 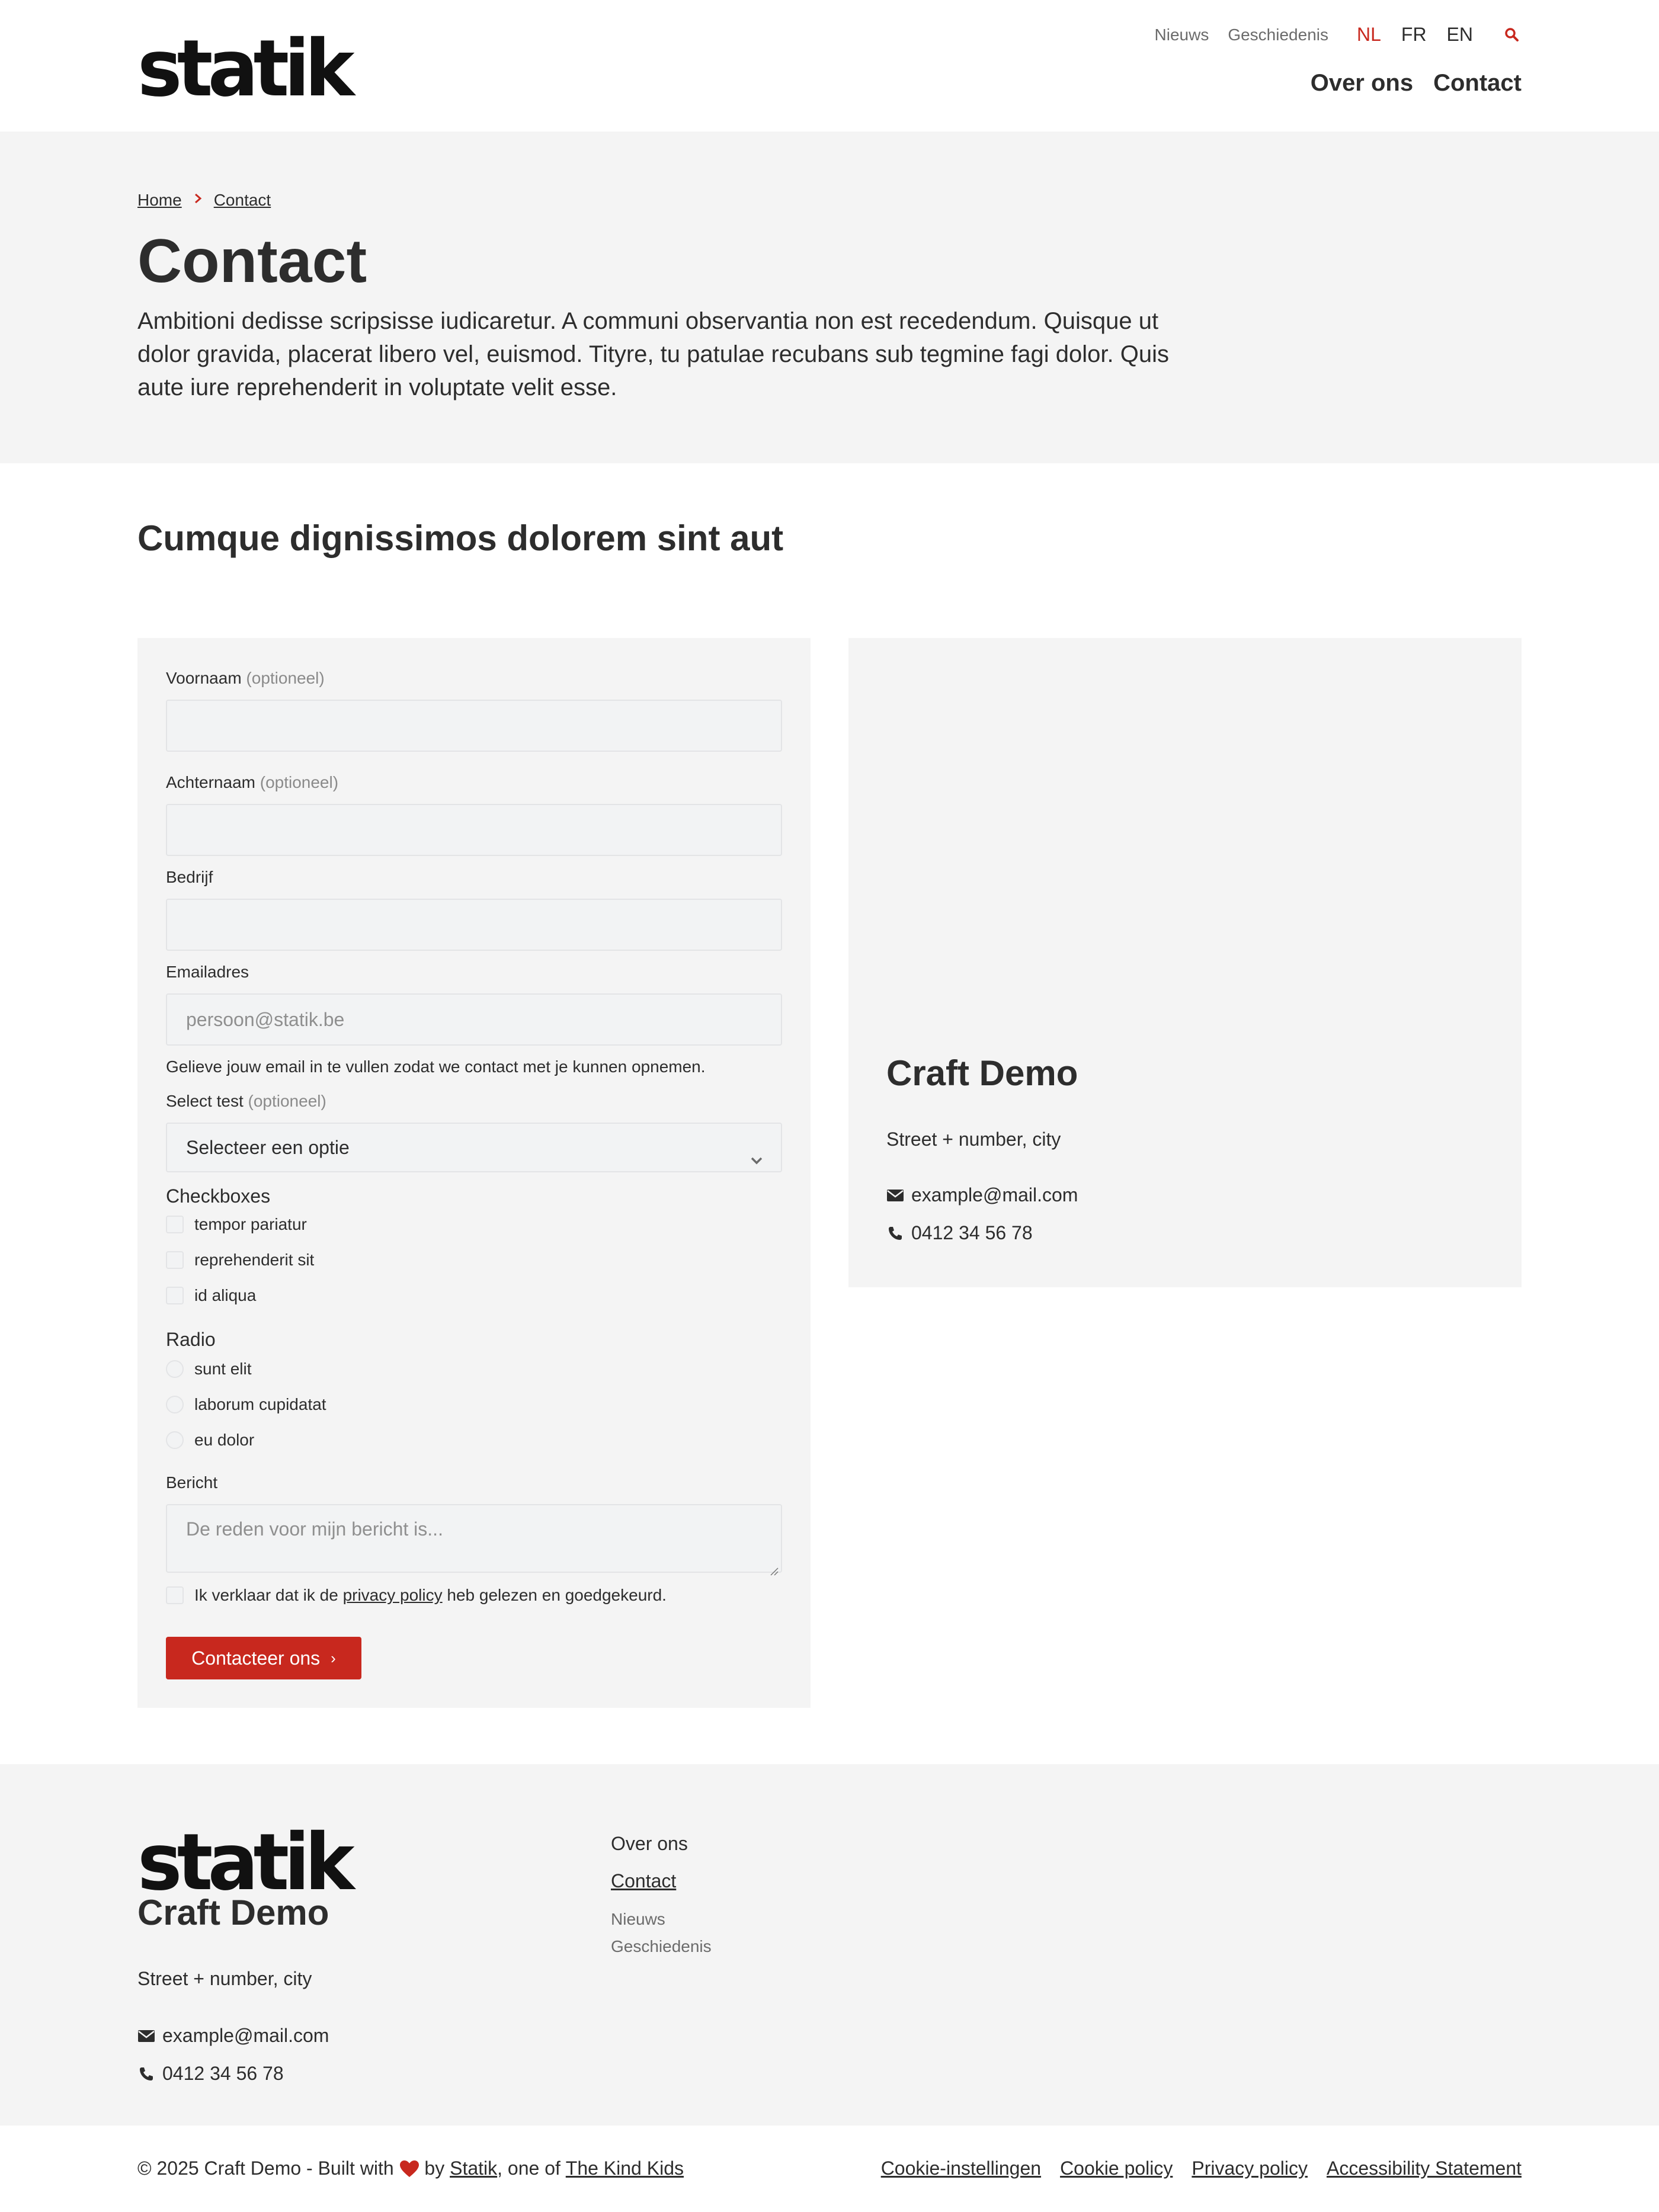 What do you see at coordinates (474, 830) in the screenshot?
I see `last-name-input` at bounding box center [474, 830].